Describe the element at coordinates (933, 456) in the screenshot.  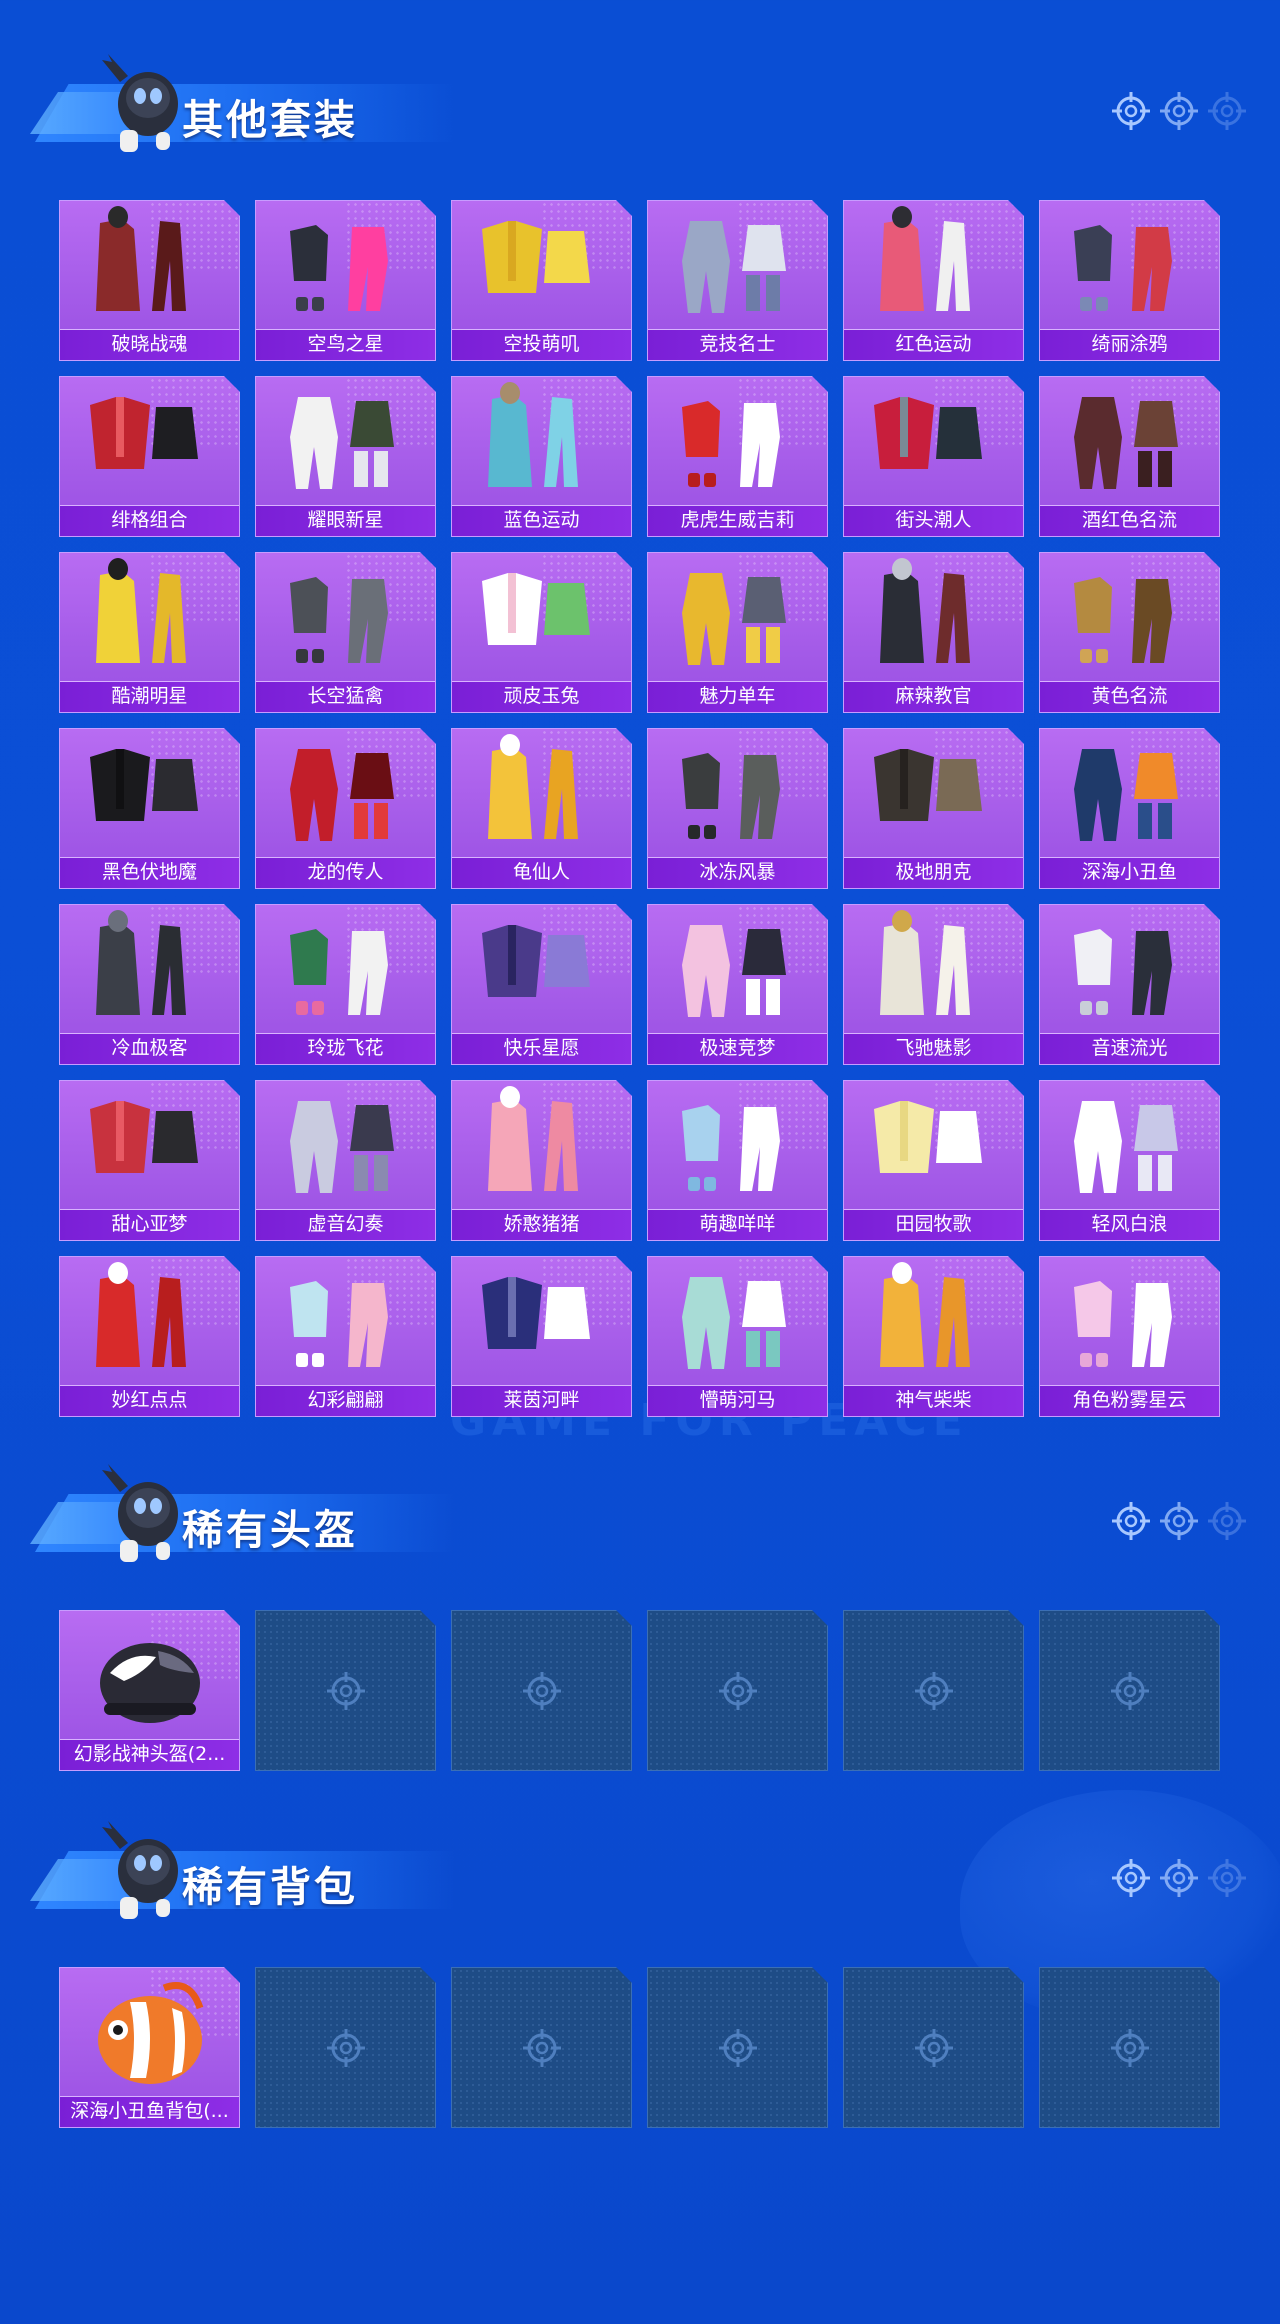
I see `outfit-card: 街头潮人` at that location.